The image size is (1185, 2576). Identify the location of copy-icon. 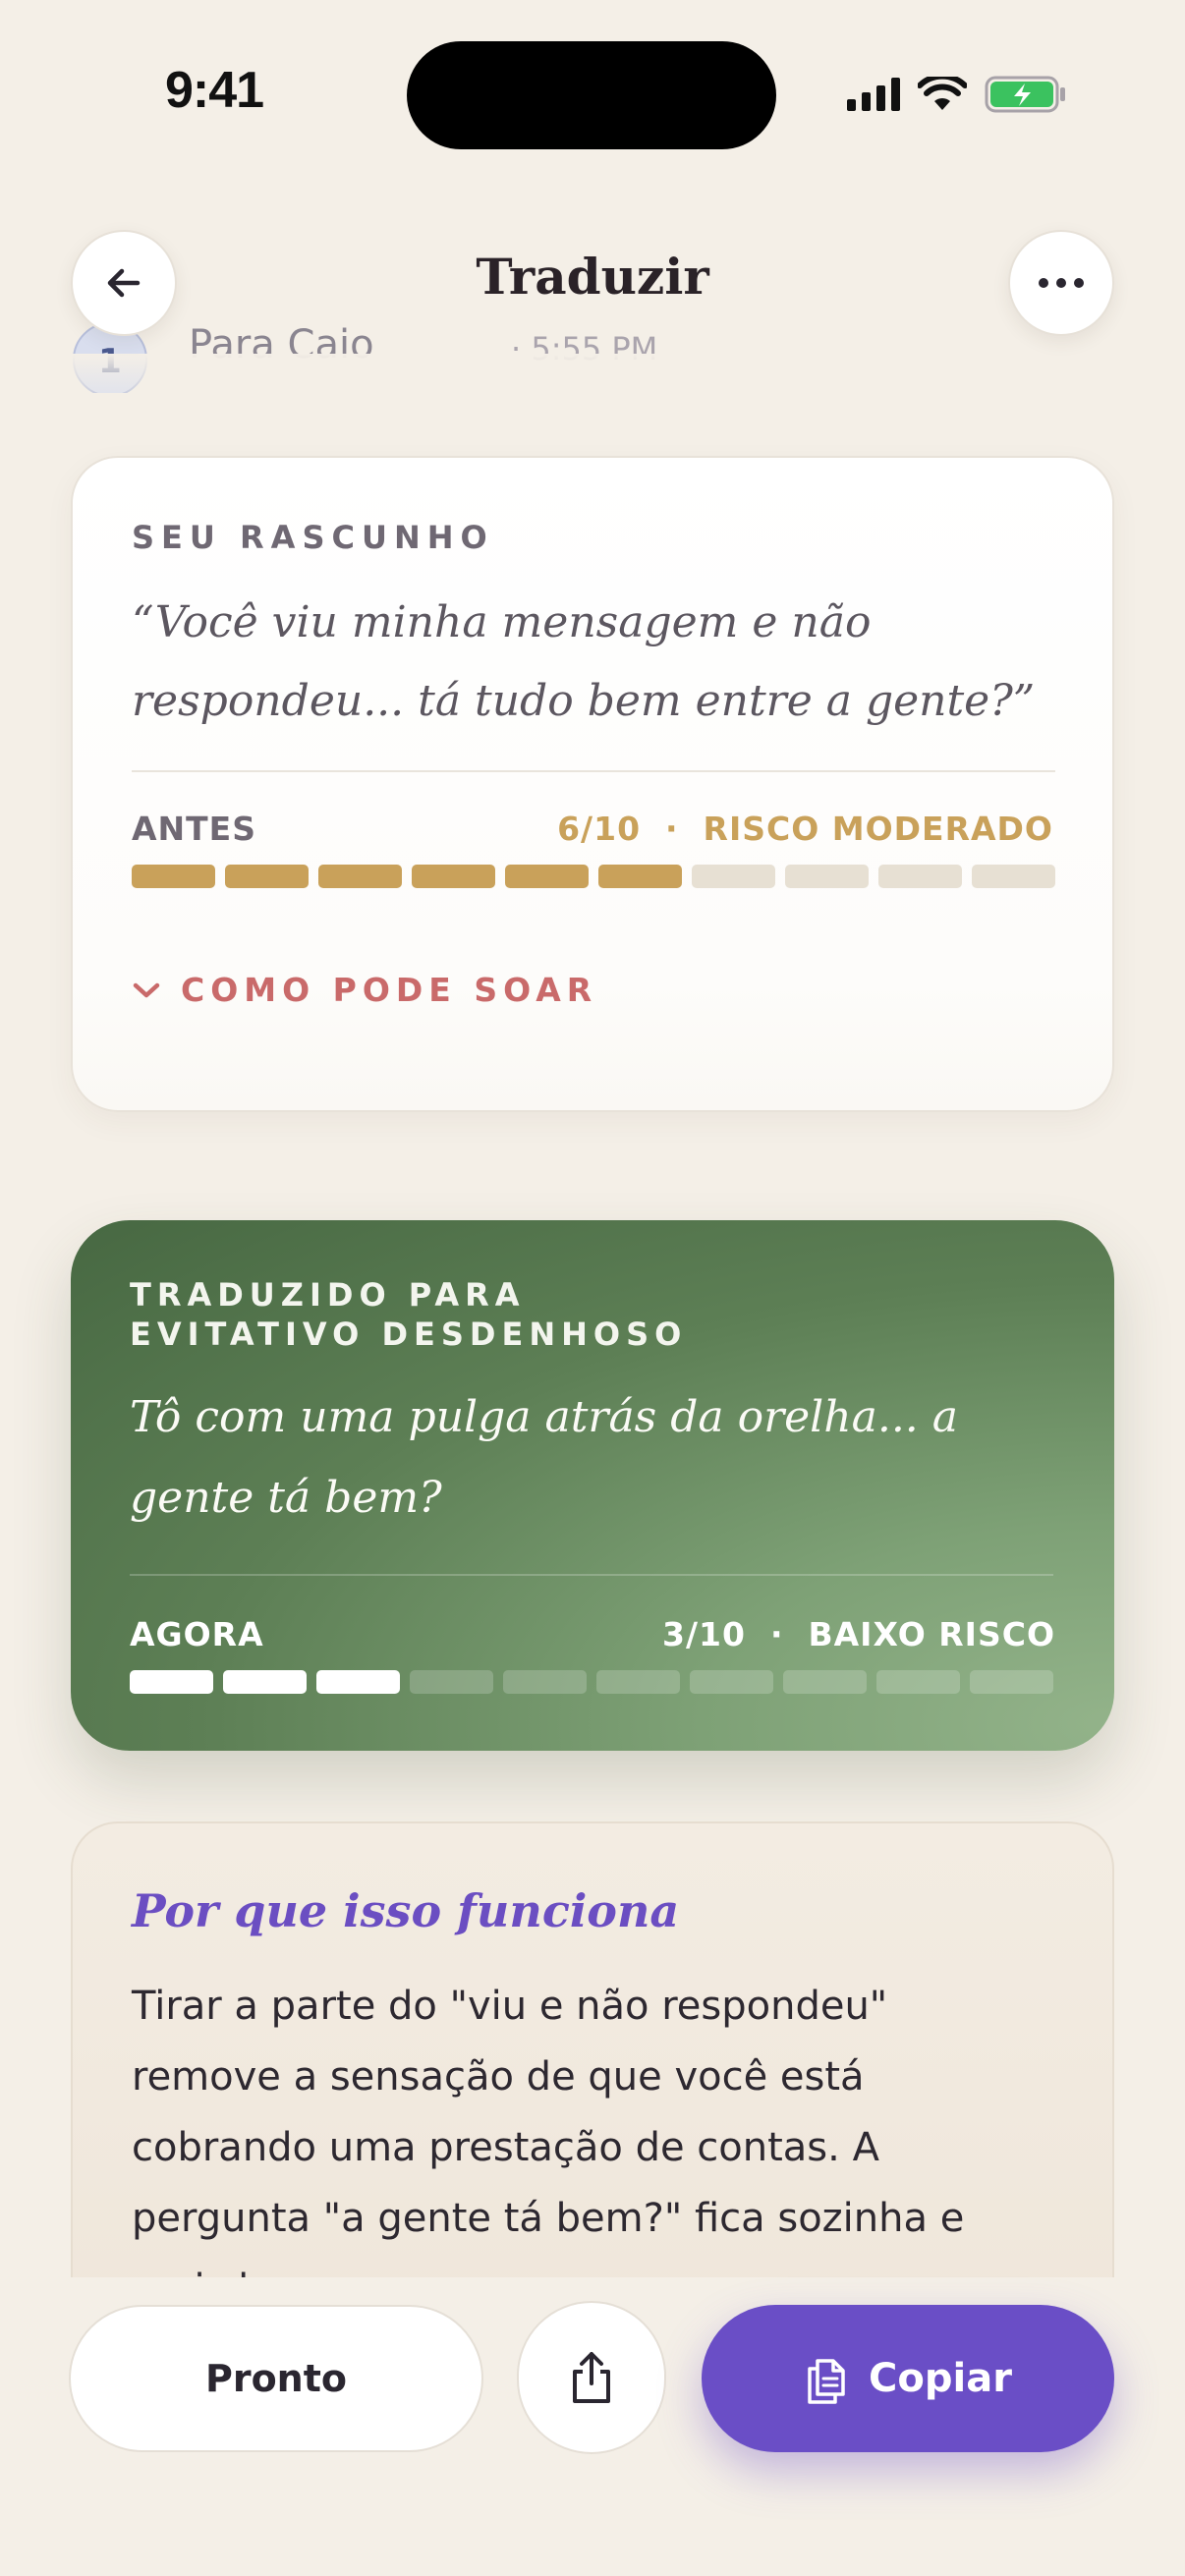
(827, 2381).